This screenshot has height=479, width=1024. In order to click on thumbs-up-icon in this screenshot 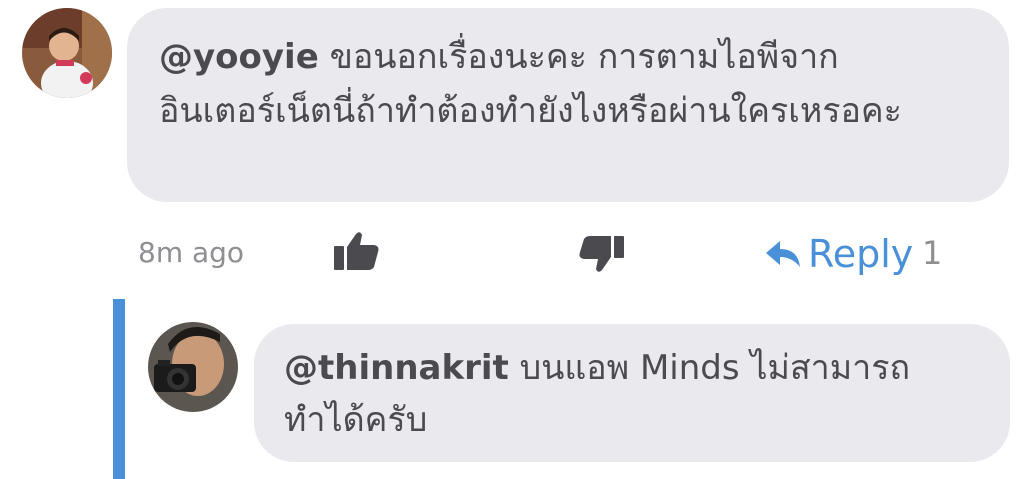, I will do `click(356, 251)`.